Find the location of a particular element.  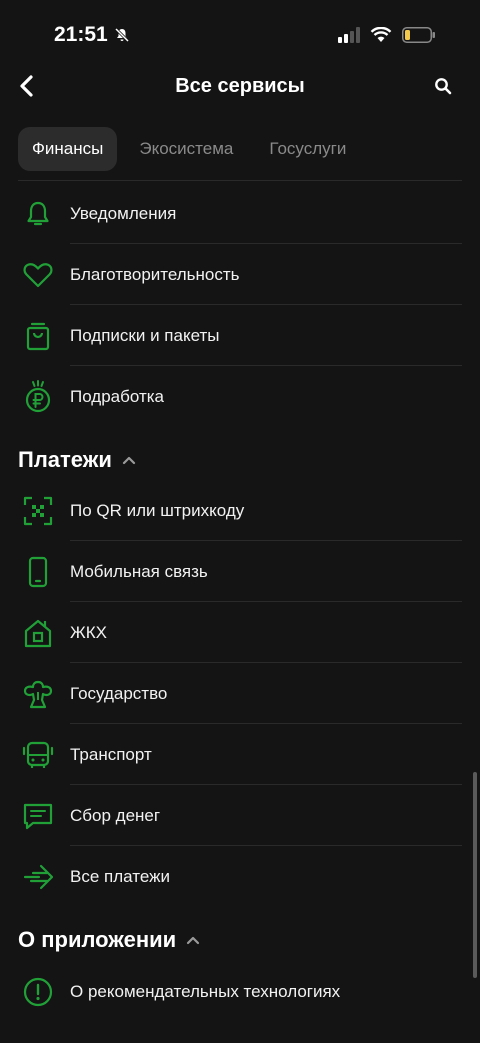

bell-off-icon is located at coordinates (122, 35).